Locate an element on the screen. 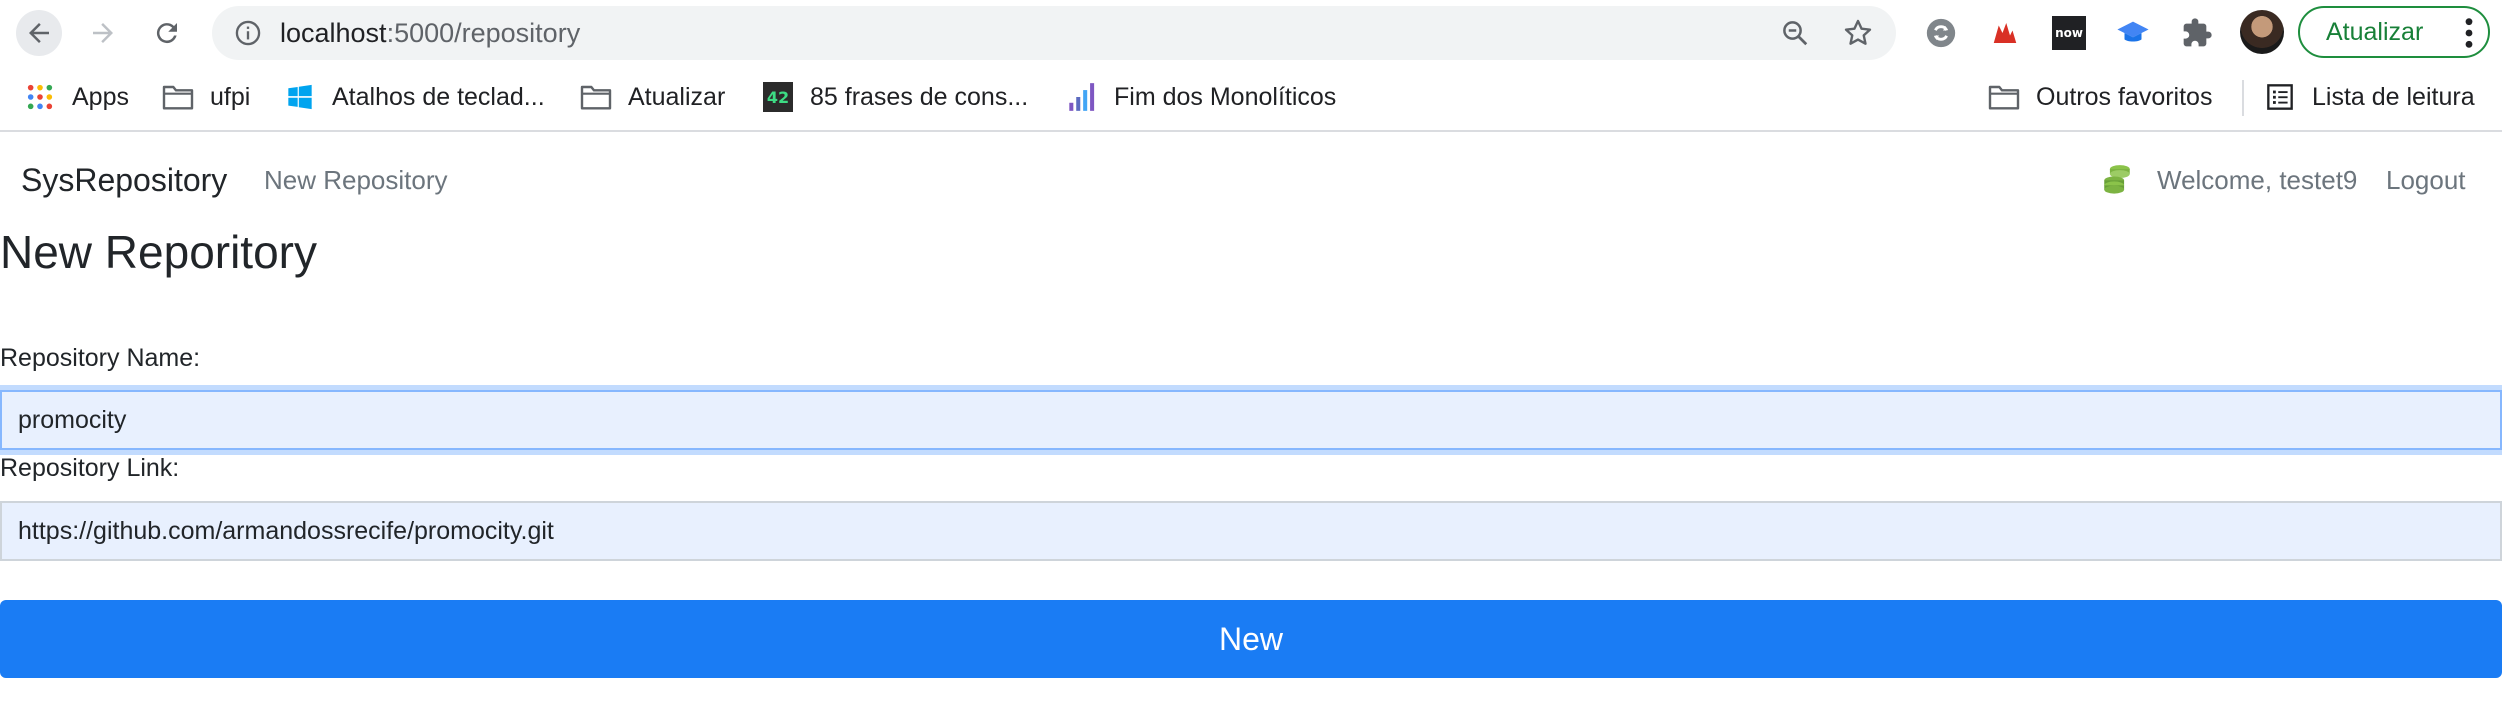 This screenshot has width=2502, height=724. reload-button is located at coordinates (167, 33).